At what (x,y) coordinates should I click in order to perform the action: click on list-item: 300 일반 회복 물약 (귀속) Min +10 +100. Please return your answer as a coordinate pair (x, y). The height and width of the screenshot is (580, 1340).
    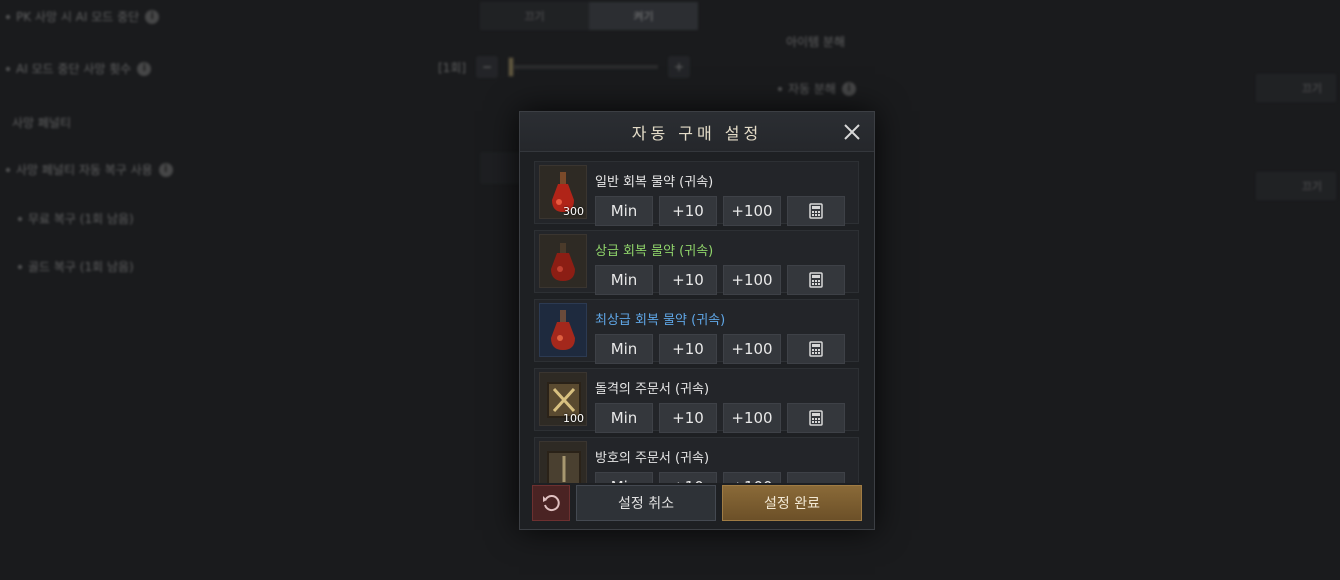
    Looking at the image, I should click on (696, 193).